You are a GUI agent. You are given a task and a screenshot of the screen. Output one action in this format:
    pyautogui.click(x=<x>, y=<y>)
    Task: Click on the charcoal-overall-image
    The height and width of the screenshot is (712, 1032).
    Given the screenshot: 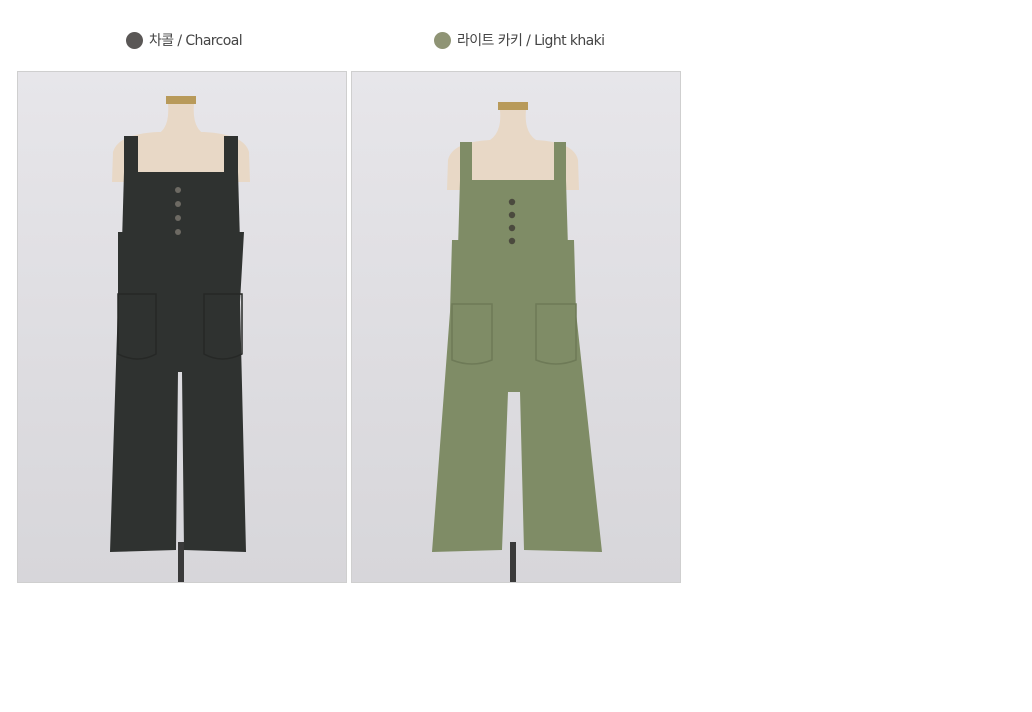 What is the action you would take?
    pyautogui.click(x=180, y=339)
    